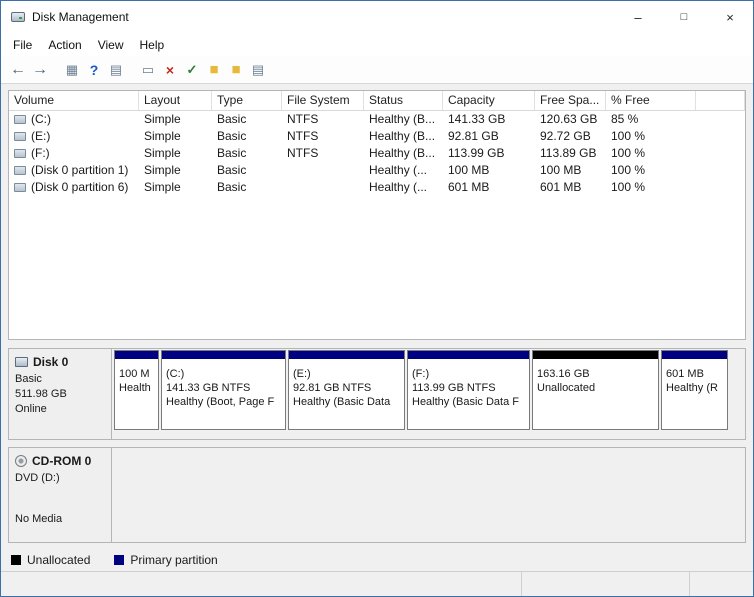 The image size is (754, 597). Describe the element at coordinates (148, 70) in the screenshot. I see `properties-icon: ▭` at that location.